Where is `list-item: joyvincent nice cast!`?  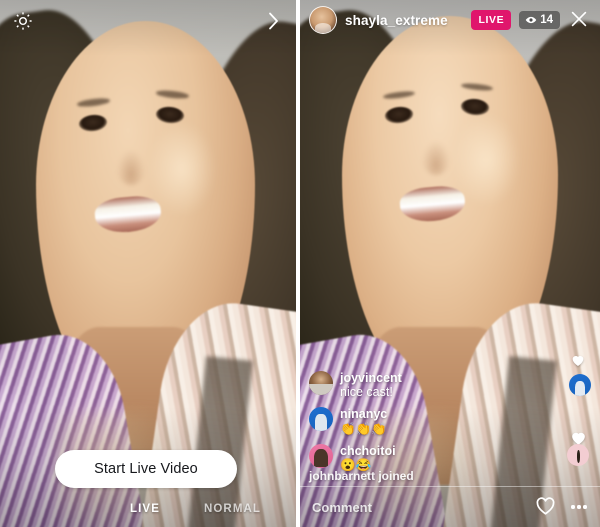 list-item: joyvincent nice cast! is located at coordinates (429, 385).